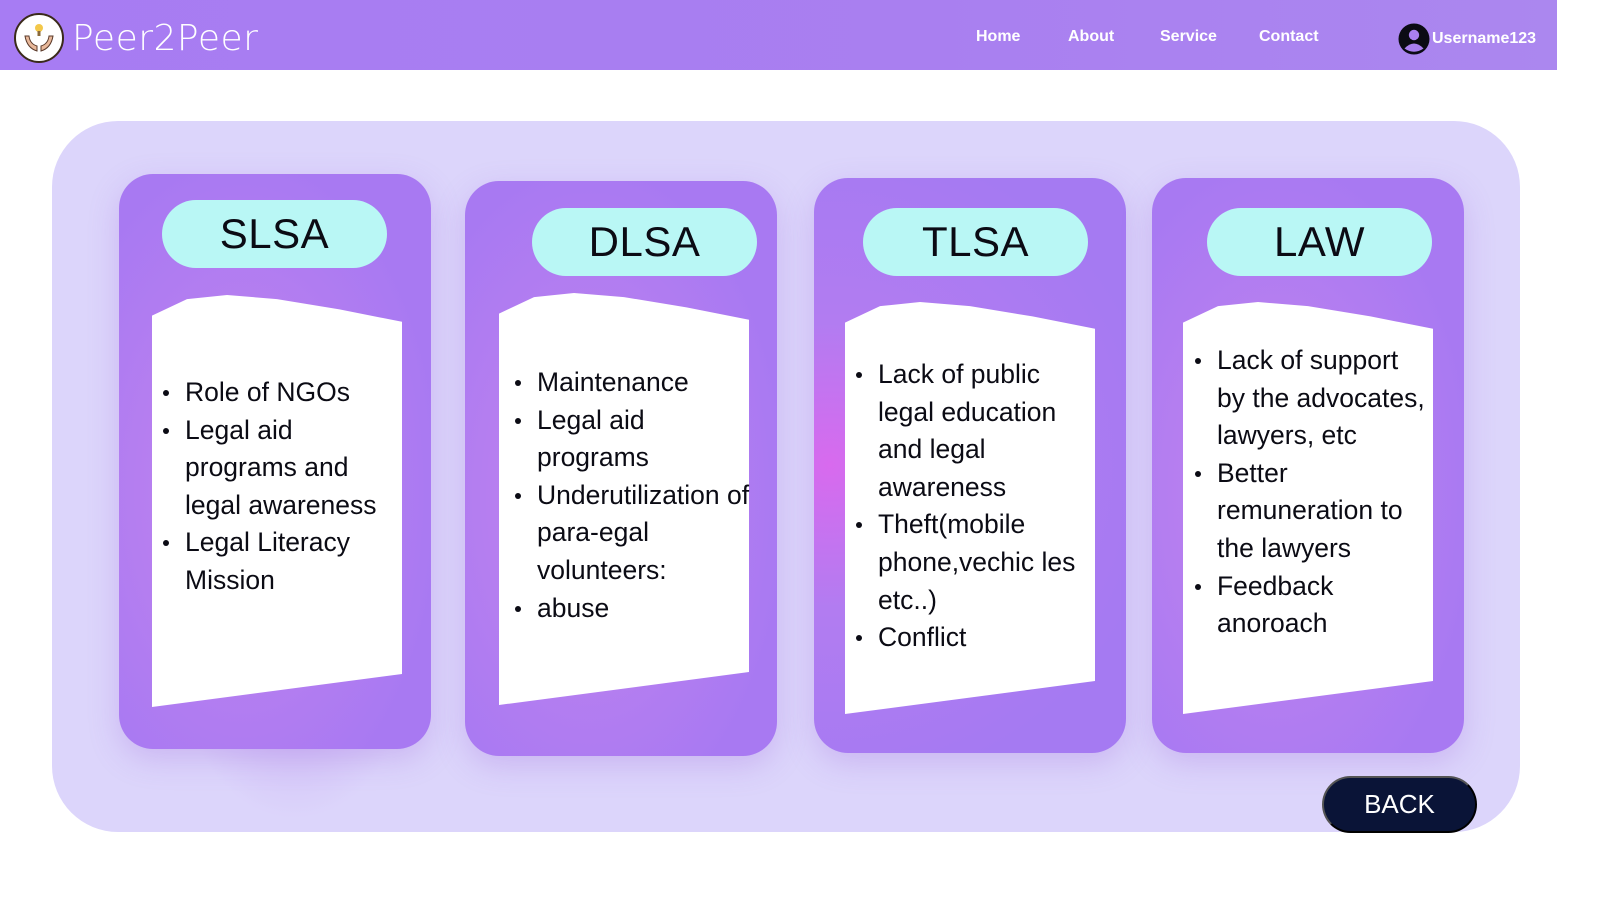 The width and height of the screenshot is (1600, 900). What do you see at coordinates (1319, 242) in the screenshot?
I see `card-title: LAW` at bounding box center [1319, 242].